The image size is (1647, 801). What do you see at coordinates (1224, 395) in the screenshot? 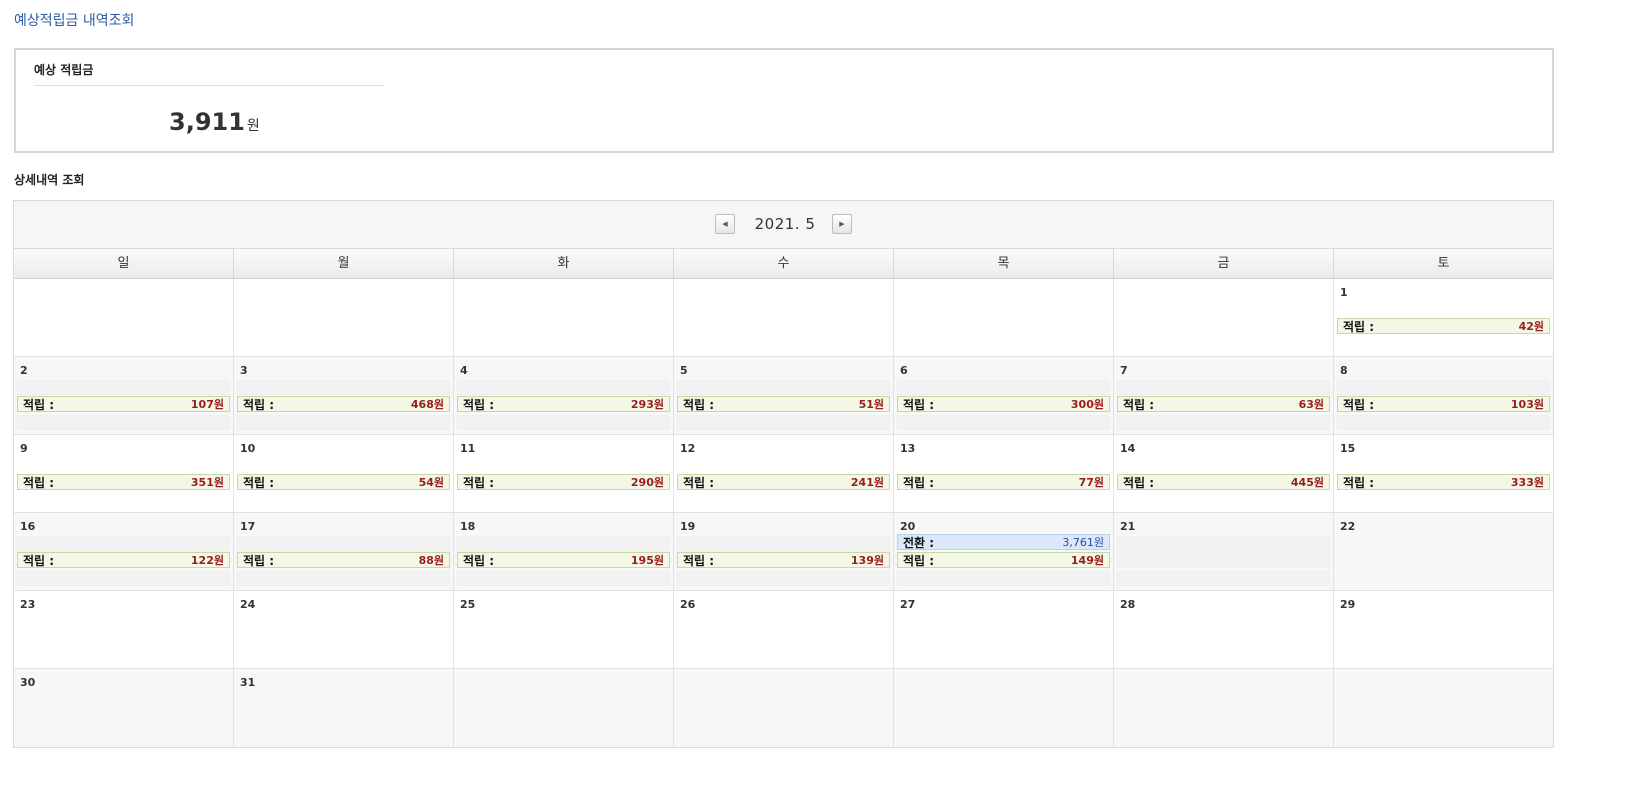
I see `calendar-day: 7 적립 : 63원` at bounding box center [1224, 395].